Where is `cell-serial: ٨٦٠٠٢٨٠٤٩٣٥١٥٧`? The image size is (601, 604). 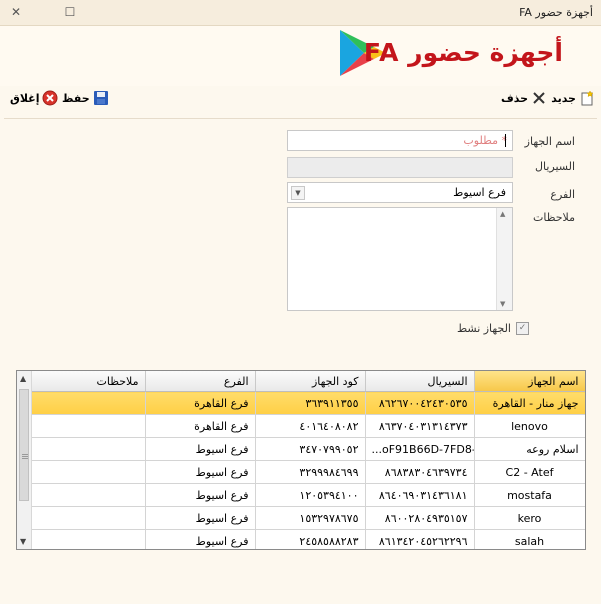 cell-serial: ٨٦٠٠٢٨٠٤٩٣٥١٥٧ is located at coordinates (420, 518).